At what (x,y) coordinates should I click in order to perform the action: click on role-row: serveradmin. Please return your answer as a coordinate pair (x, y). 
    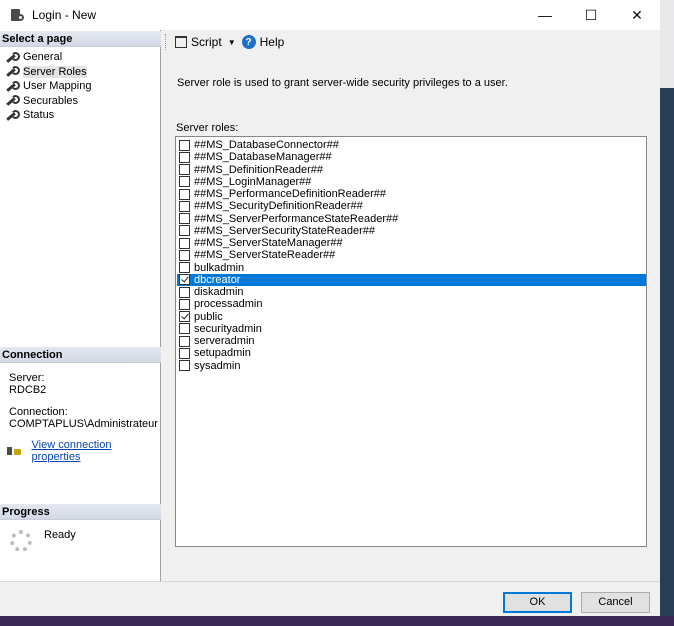
    Looking at the image, I should click on (411, 341).